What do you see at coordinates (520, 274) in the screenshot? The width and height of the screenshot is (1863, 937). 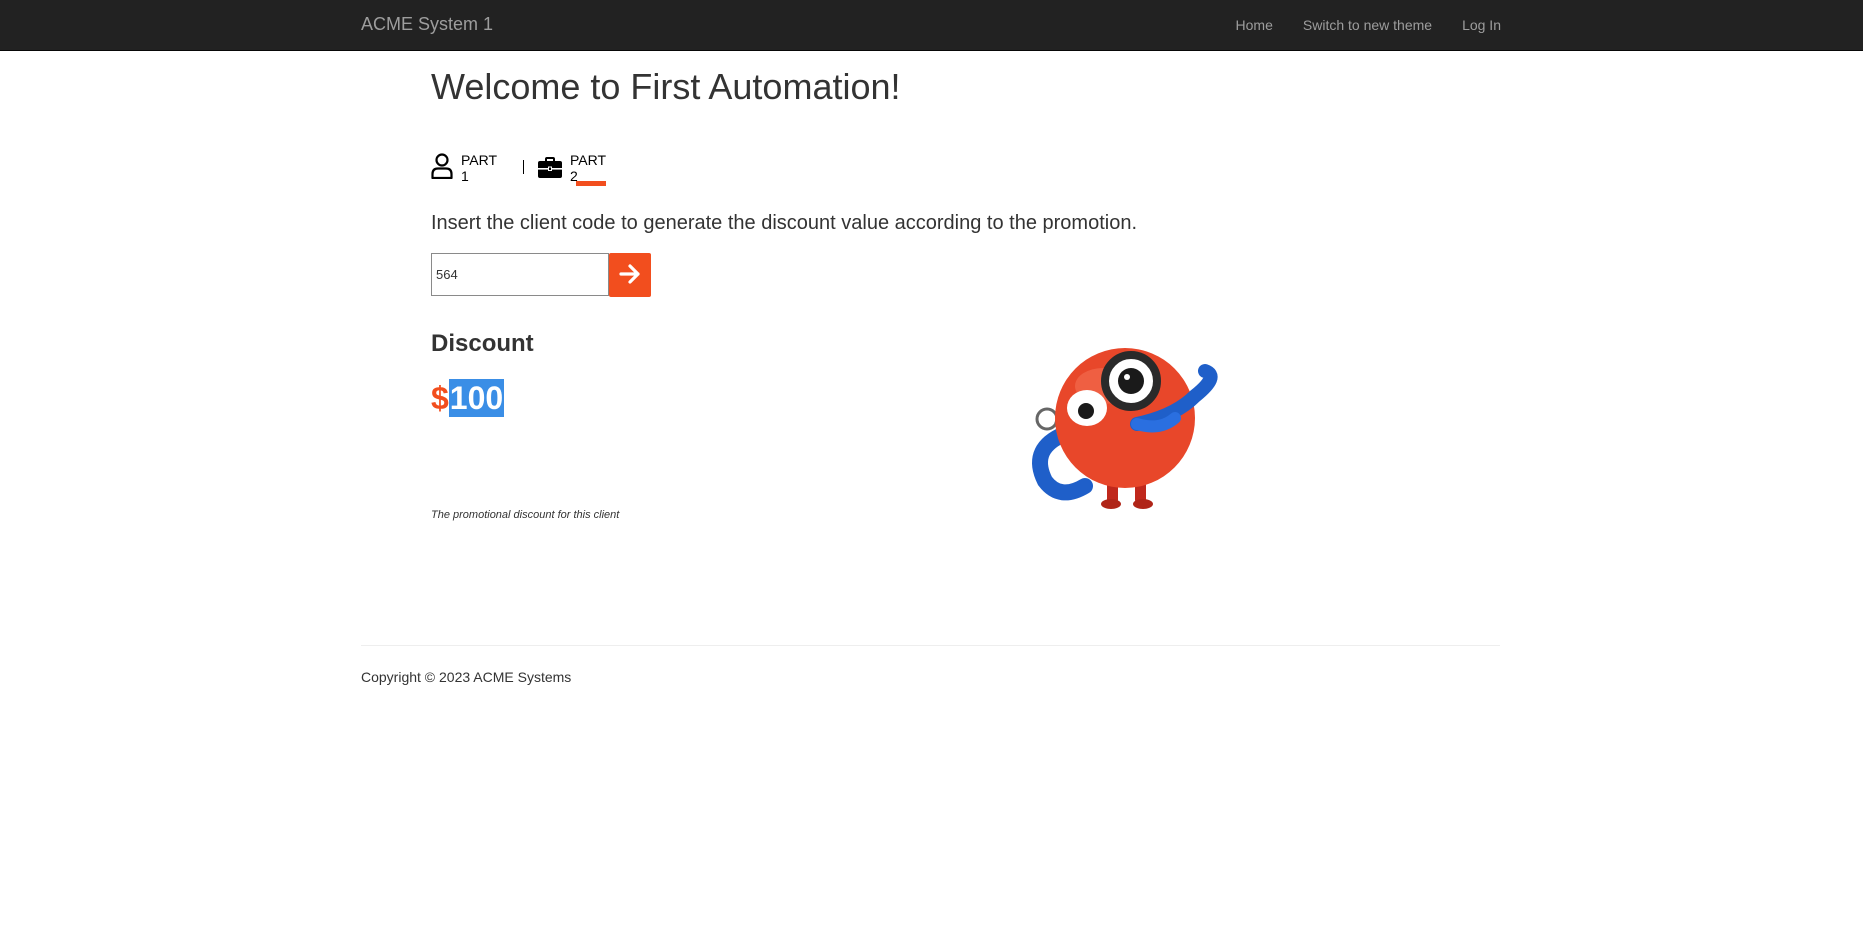 I see `client-code-input` at bounding box center [520, 274].